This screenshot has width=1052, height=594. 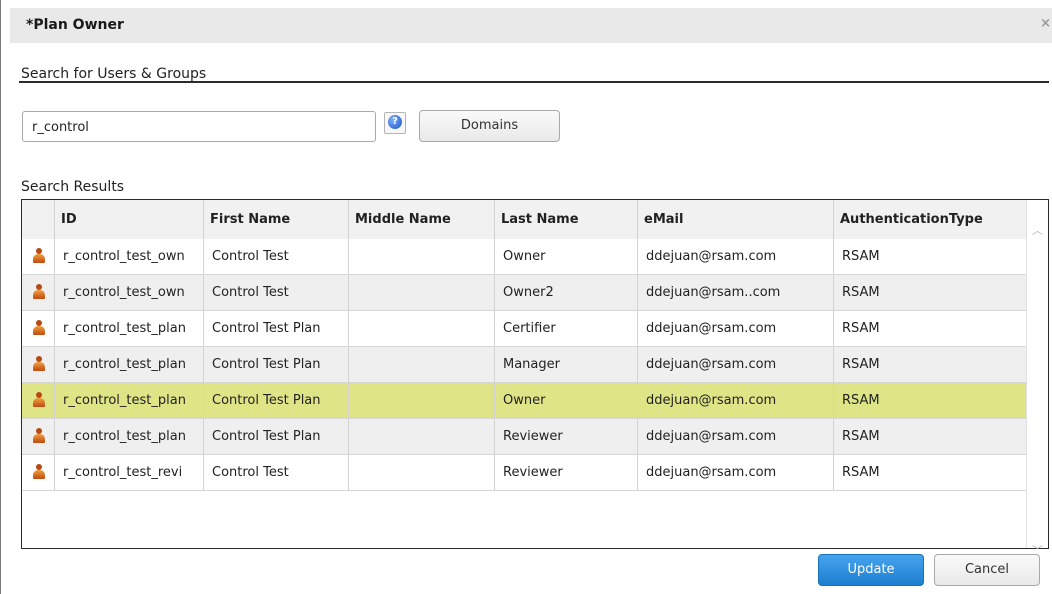 What do you see at coordinates (930, 219) in the screenshot?
I see `column-header-authentication-type: AuthenticationType` at bounding box center [930, 219].